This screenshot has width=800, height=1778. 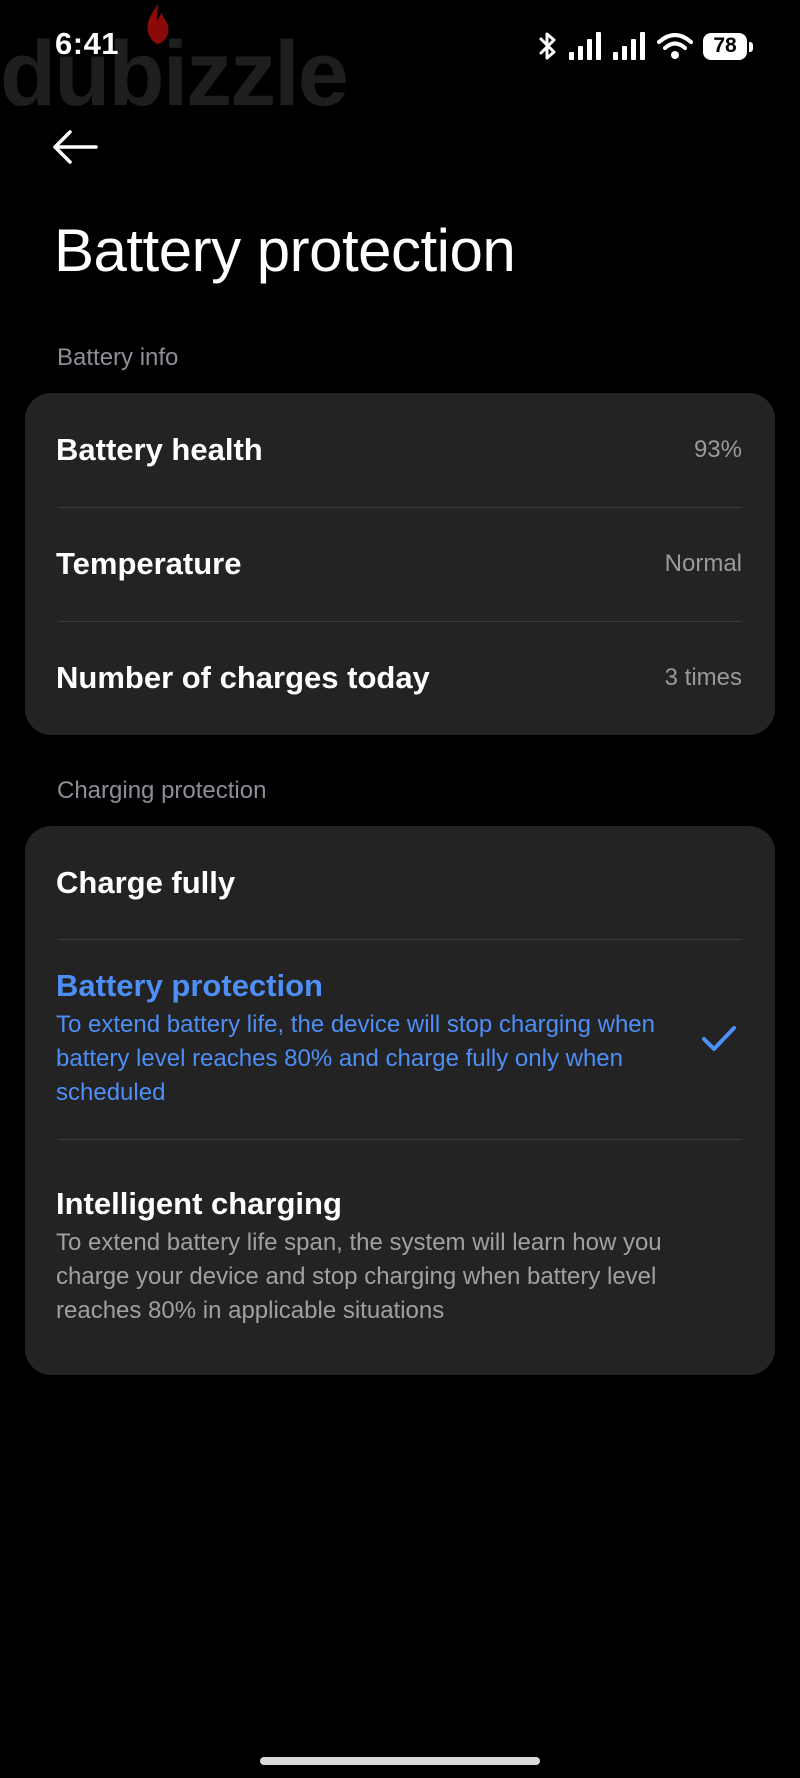 What do you see at coordinates (400, 882) in the screenshot?
I see `option-charge-fully: Charge fully` at bounding box center [400, 882].